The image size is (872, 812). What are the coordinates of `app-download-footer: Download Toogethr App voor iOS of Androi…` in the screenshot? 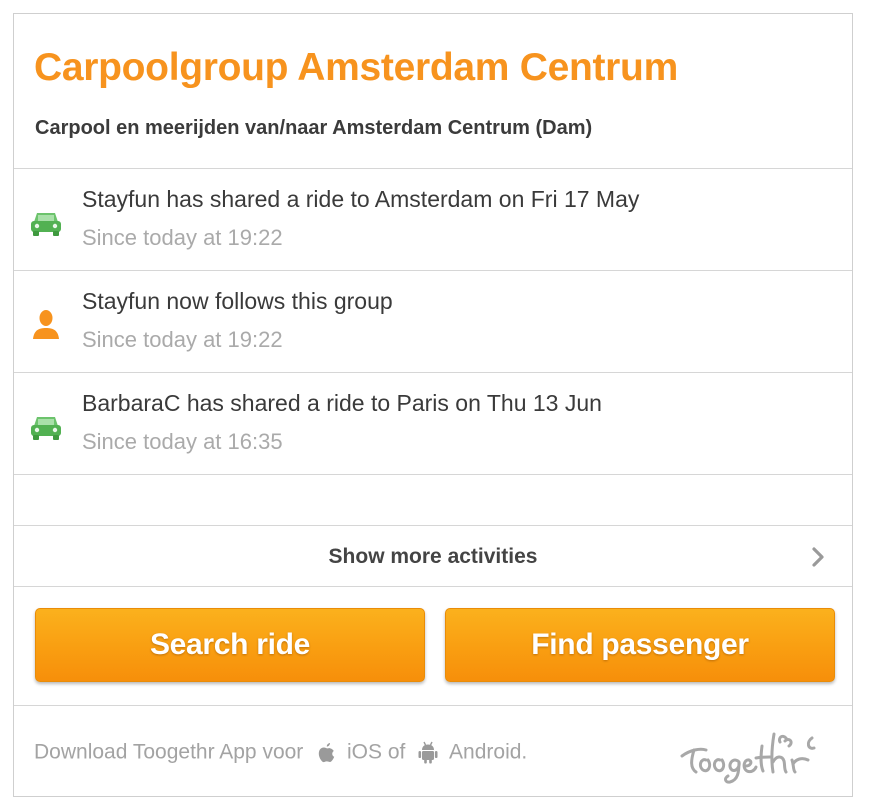 It's located at (433, 752).